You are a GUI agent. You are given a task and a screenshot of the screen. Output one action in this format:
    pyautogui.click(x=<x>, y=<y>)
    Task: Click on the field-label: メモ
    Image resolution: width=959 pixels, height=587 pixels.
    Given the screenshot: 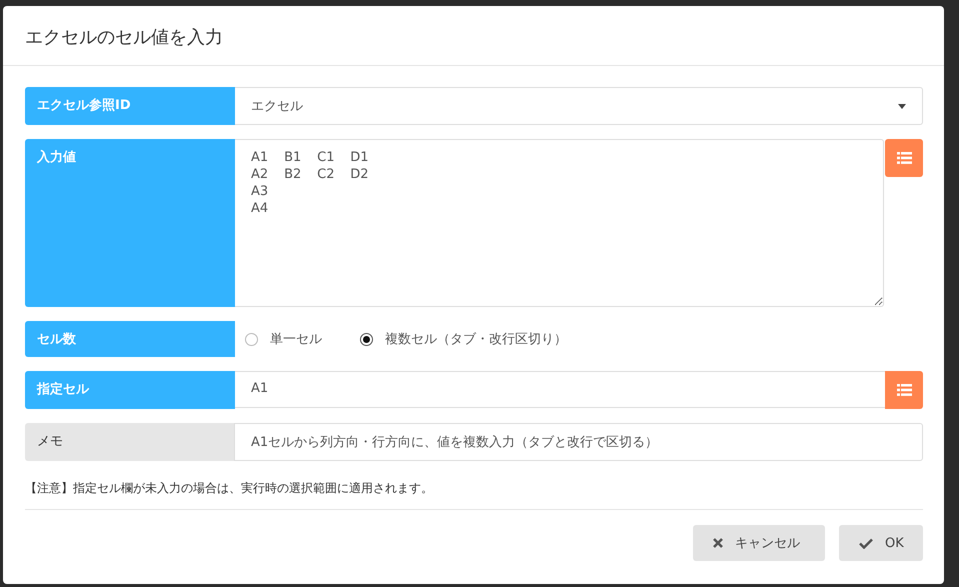 What is the action you would take?
    pyautogui.click(x=130, y=442)
    